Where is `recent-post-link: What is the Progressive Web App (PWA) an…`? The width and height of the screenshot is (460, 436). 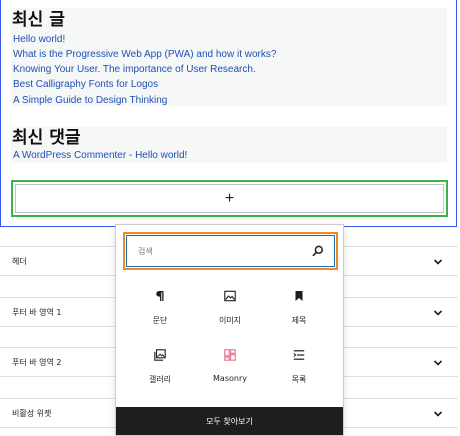
recent-post-link: What is the Progressive Web App (PWA) an… is located at coordinates (144, 54).